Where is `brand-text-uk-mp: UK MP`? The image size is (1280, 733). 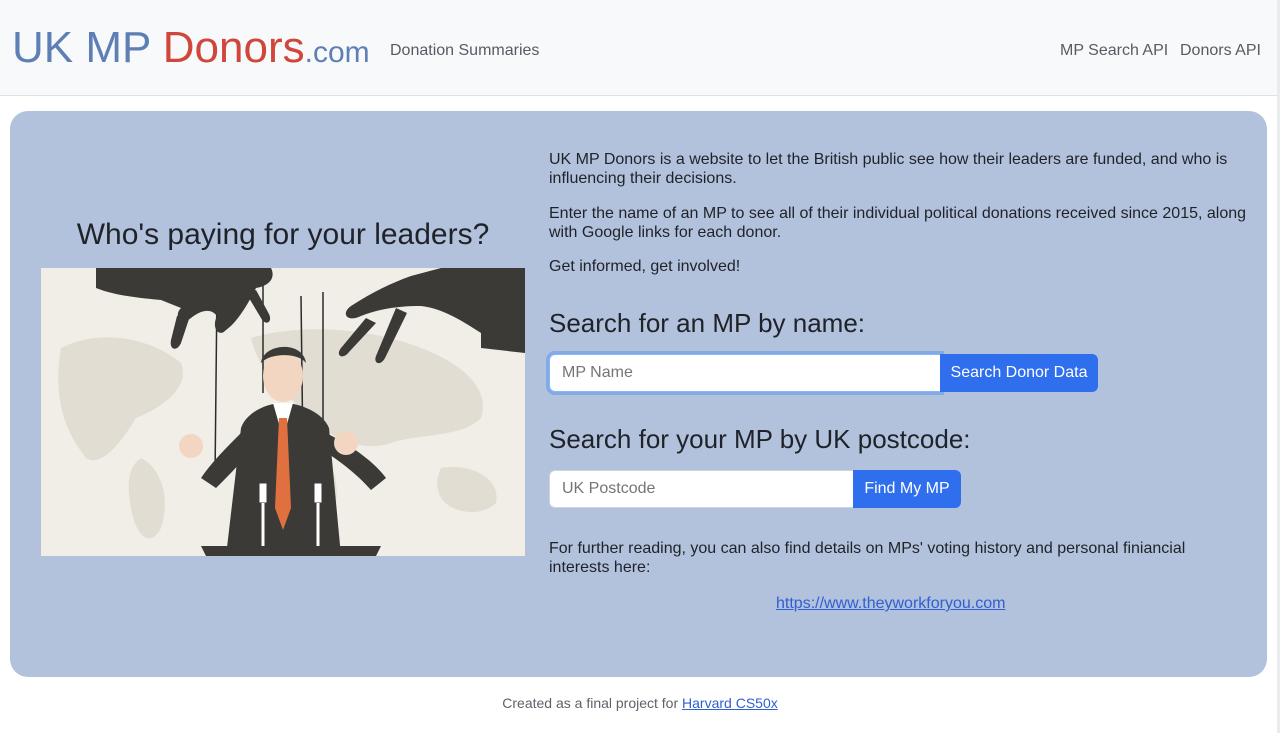
brand-text-uk-mp: UK MP is located at coordinates (87, 47).